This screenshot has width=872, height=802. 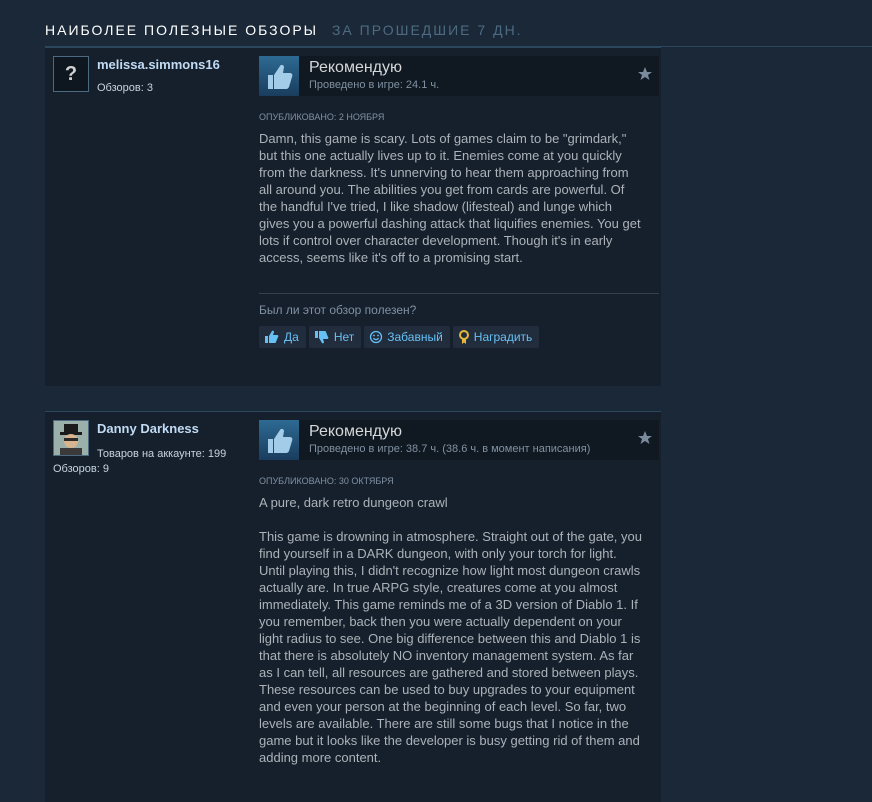 What do you see at coordinates (463, 336) in the screenshot?
I see `award-icon` at bounding box center [463, 336].